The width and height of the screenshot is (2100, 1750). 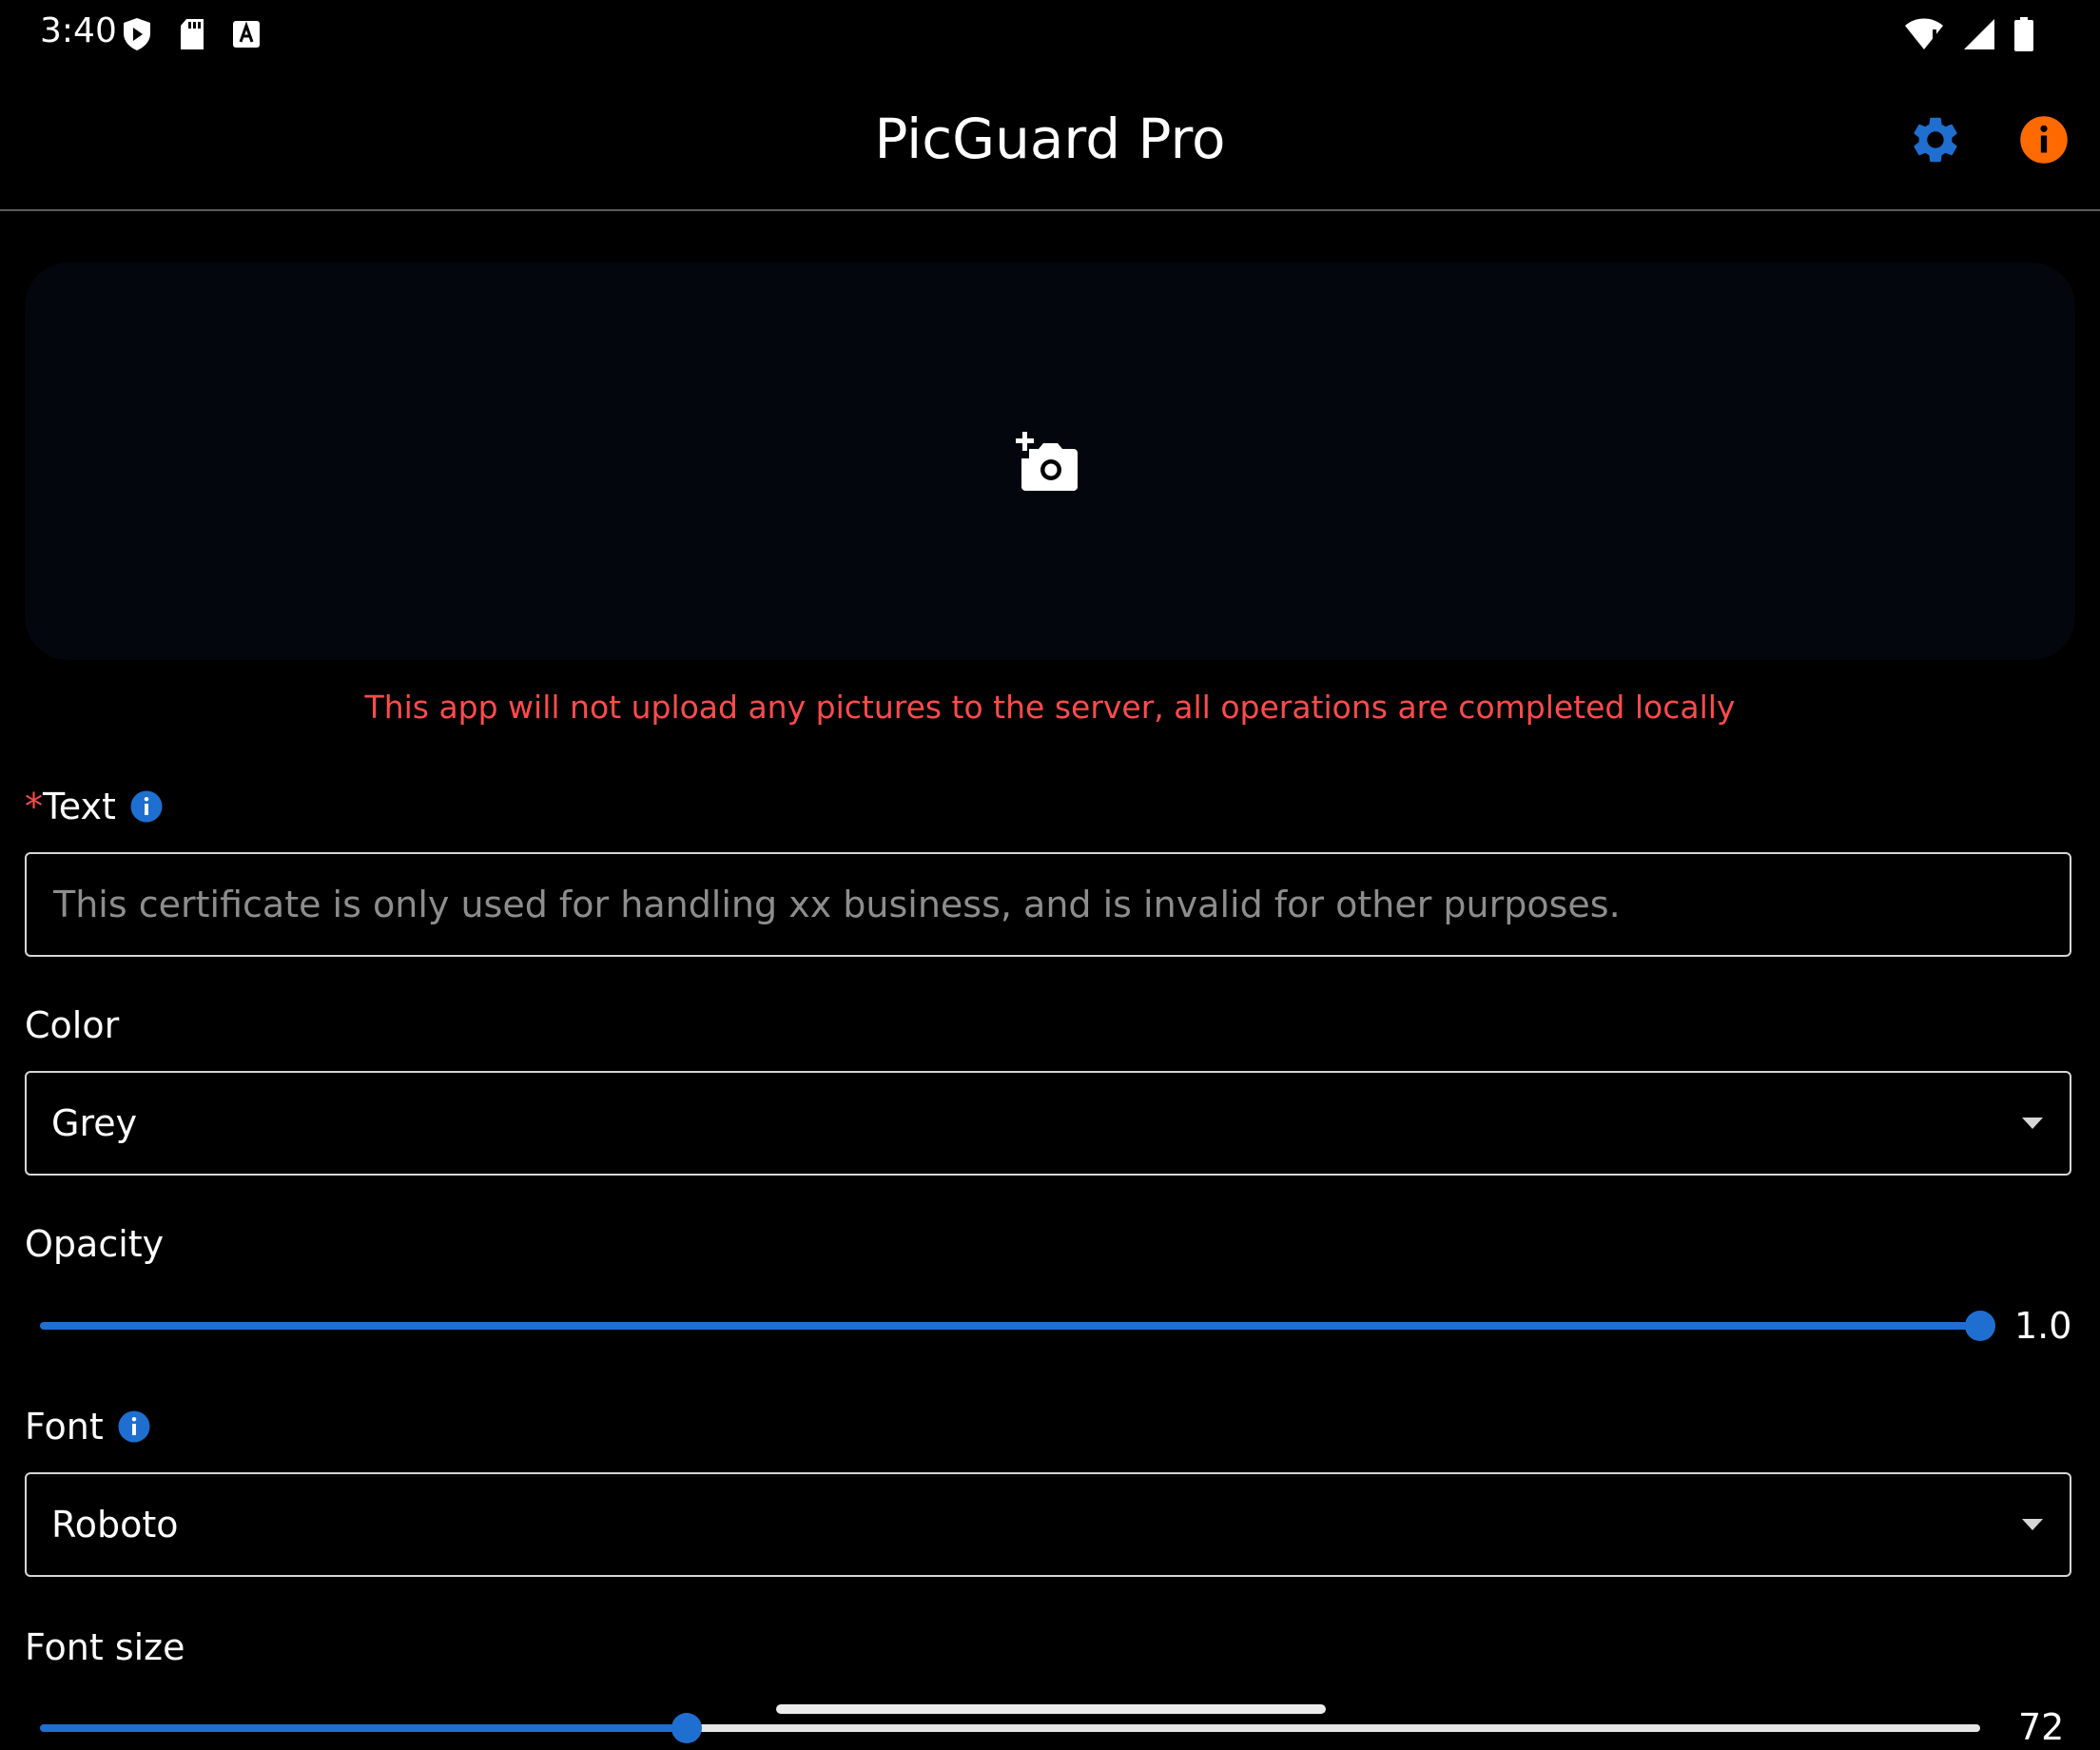 I want to click on add-photo-button, so click(x=1047, y=461).